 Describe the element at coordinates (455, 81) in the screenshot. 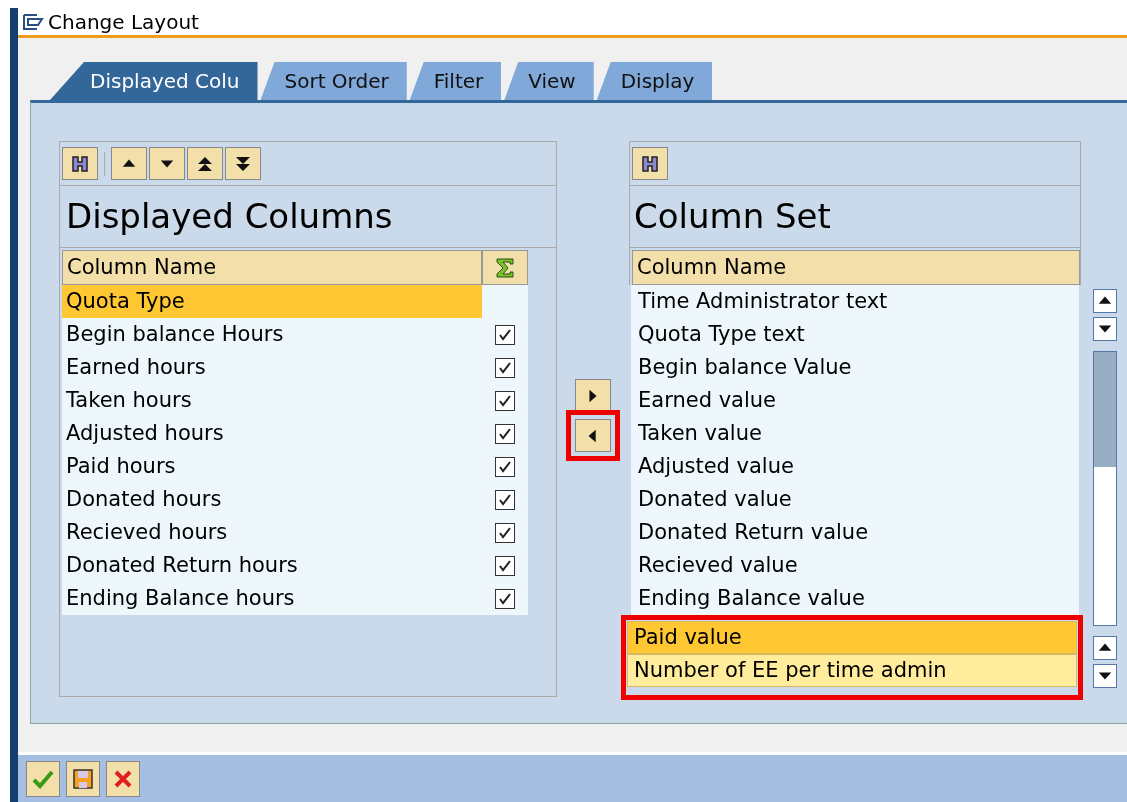

I see `tab: Filter` at that location.